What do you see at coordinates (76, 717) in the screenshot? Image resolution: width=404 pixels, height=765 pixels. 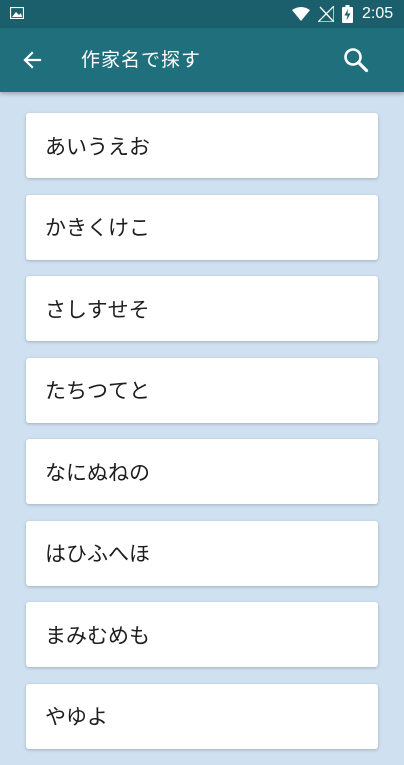 I see `list-item-label: やゆよ` at bounding box center [76, 717].